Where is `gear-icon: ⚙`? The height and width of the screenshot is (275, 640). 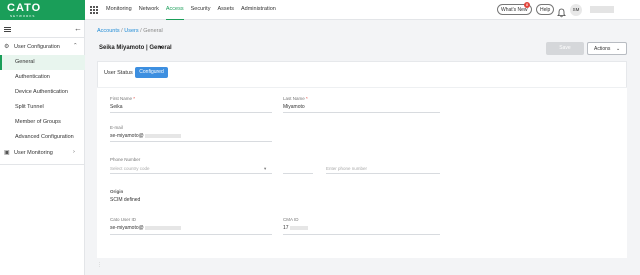 gear-icon: ⚙ is located at coordinates (7, 47).